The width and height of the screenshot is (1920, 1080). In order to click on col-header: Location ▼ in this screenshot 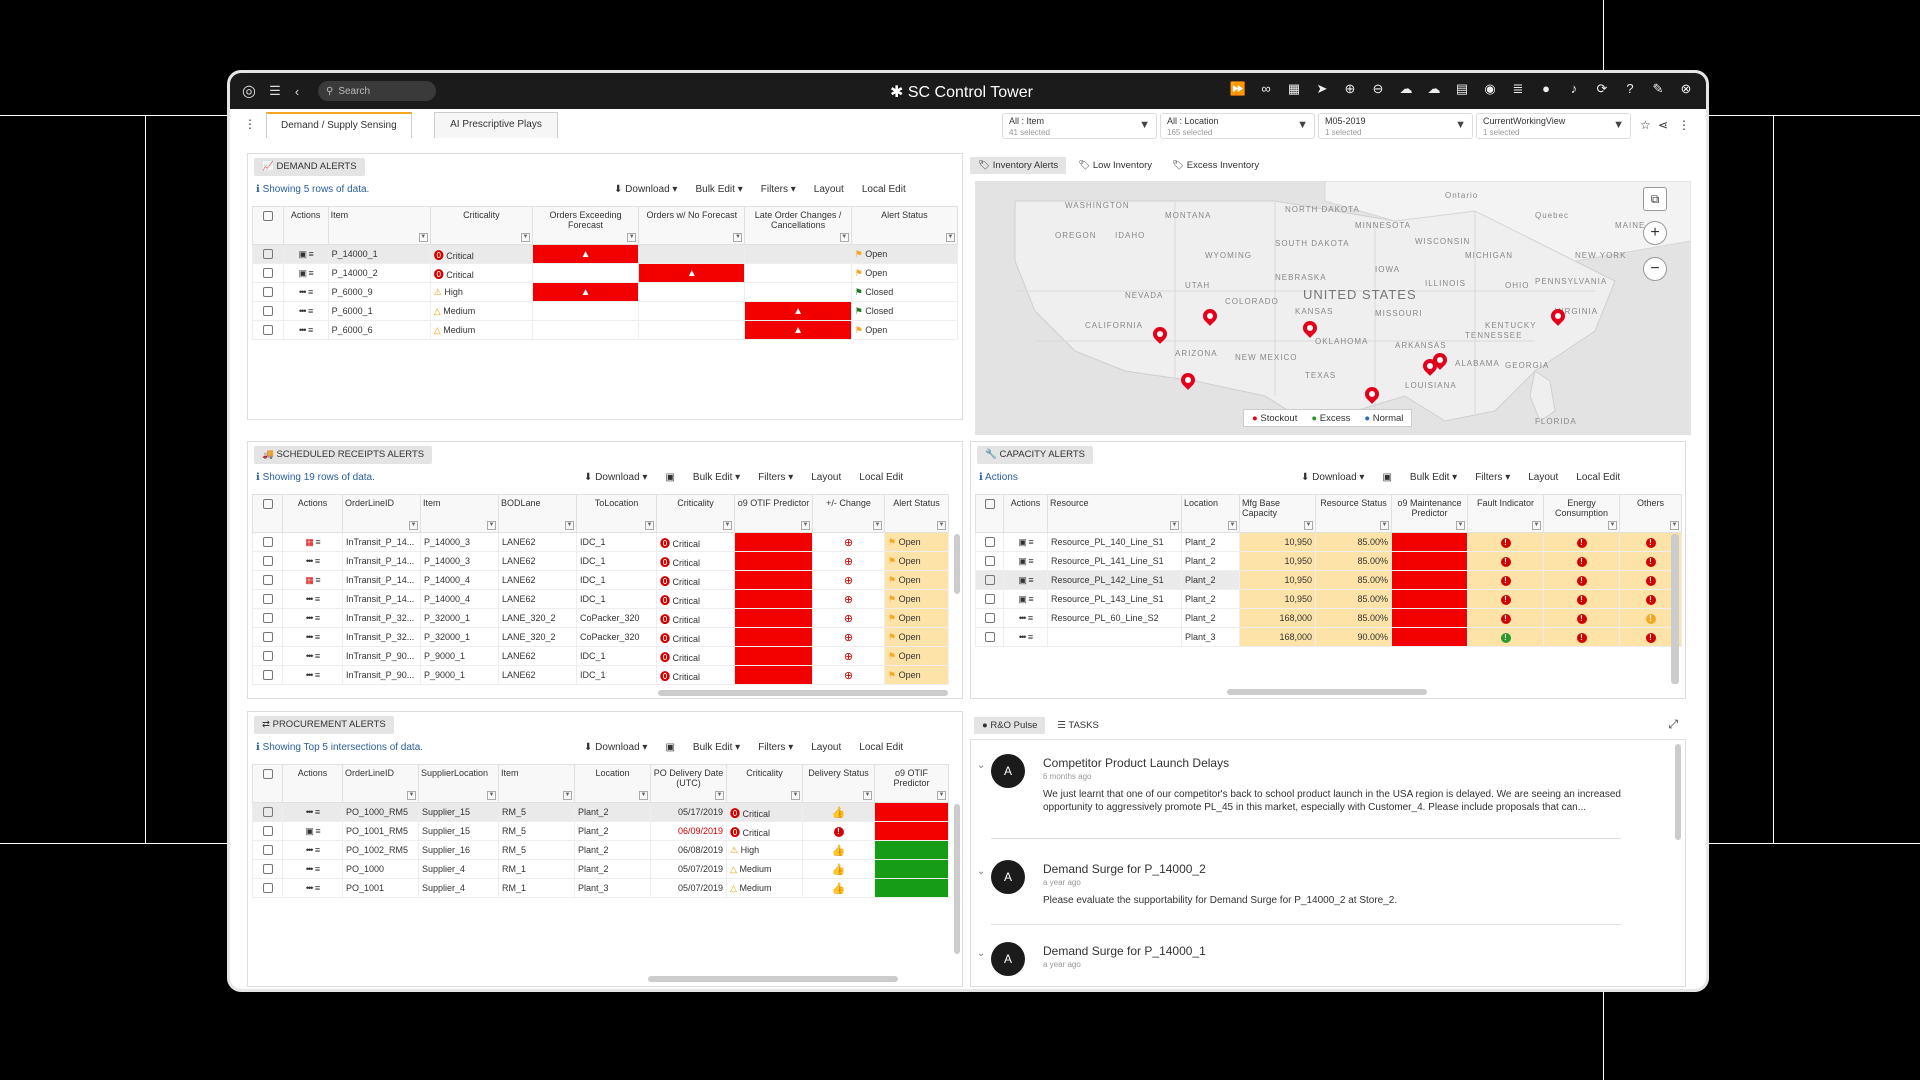, I will do `click(612, 783)`.